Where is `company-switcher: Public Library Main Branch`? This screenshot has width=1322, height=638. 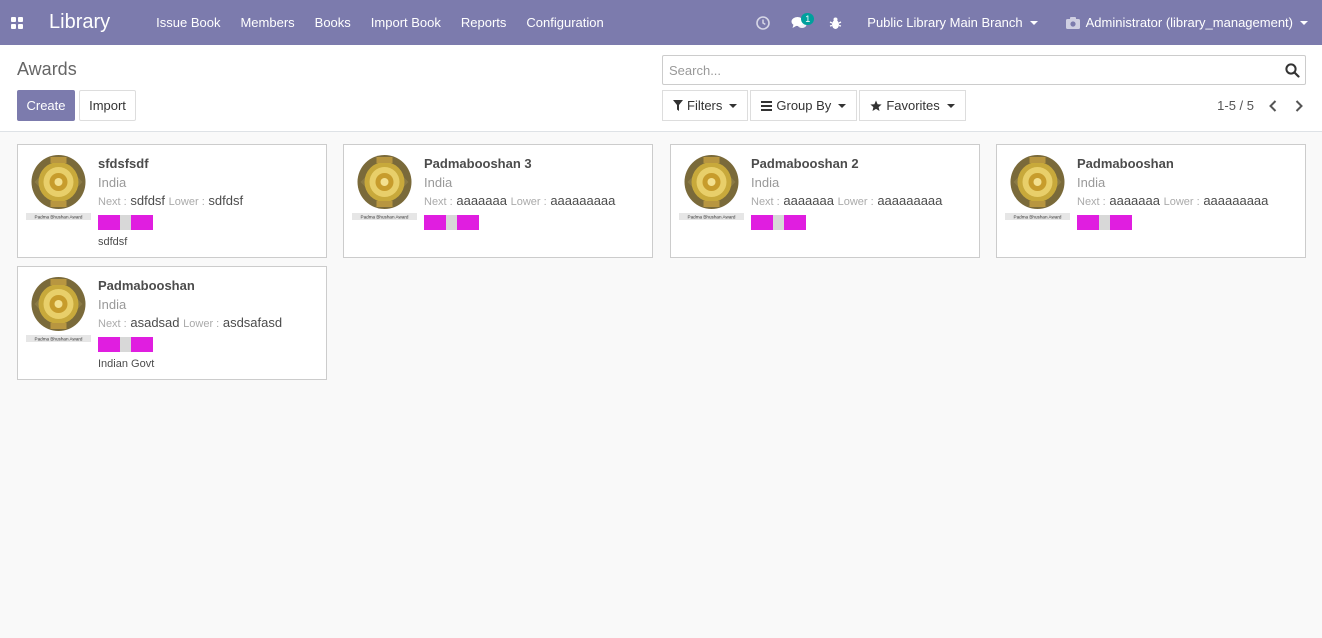
company-switcher: Public Library Main Branch is located at coordinates (952, 22).